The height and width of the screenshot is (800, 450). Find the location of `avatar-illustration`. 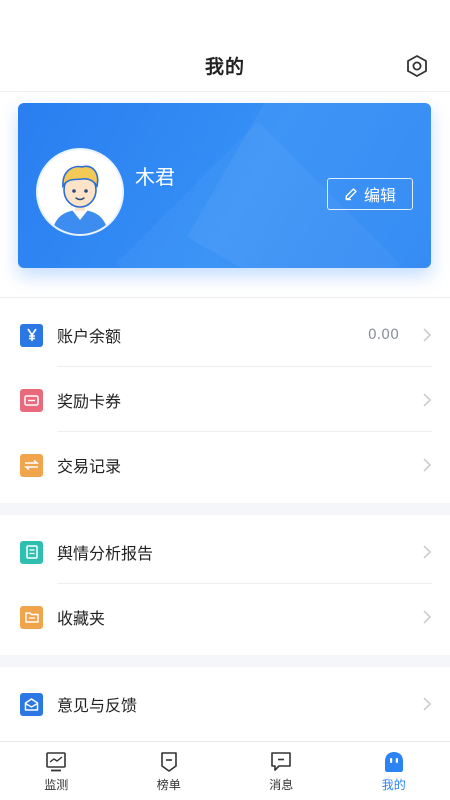

avatar-illustration is located at coordinates (80, 192).